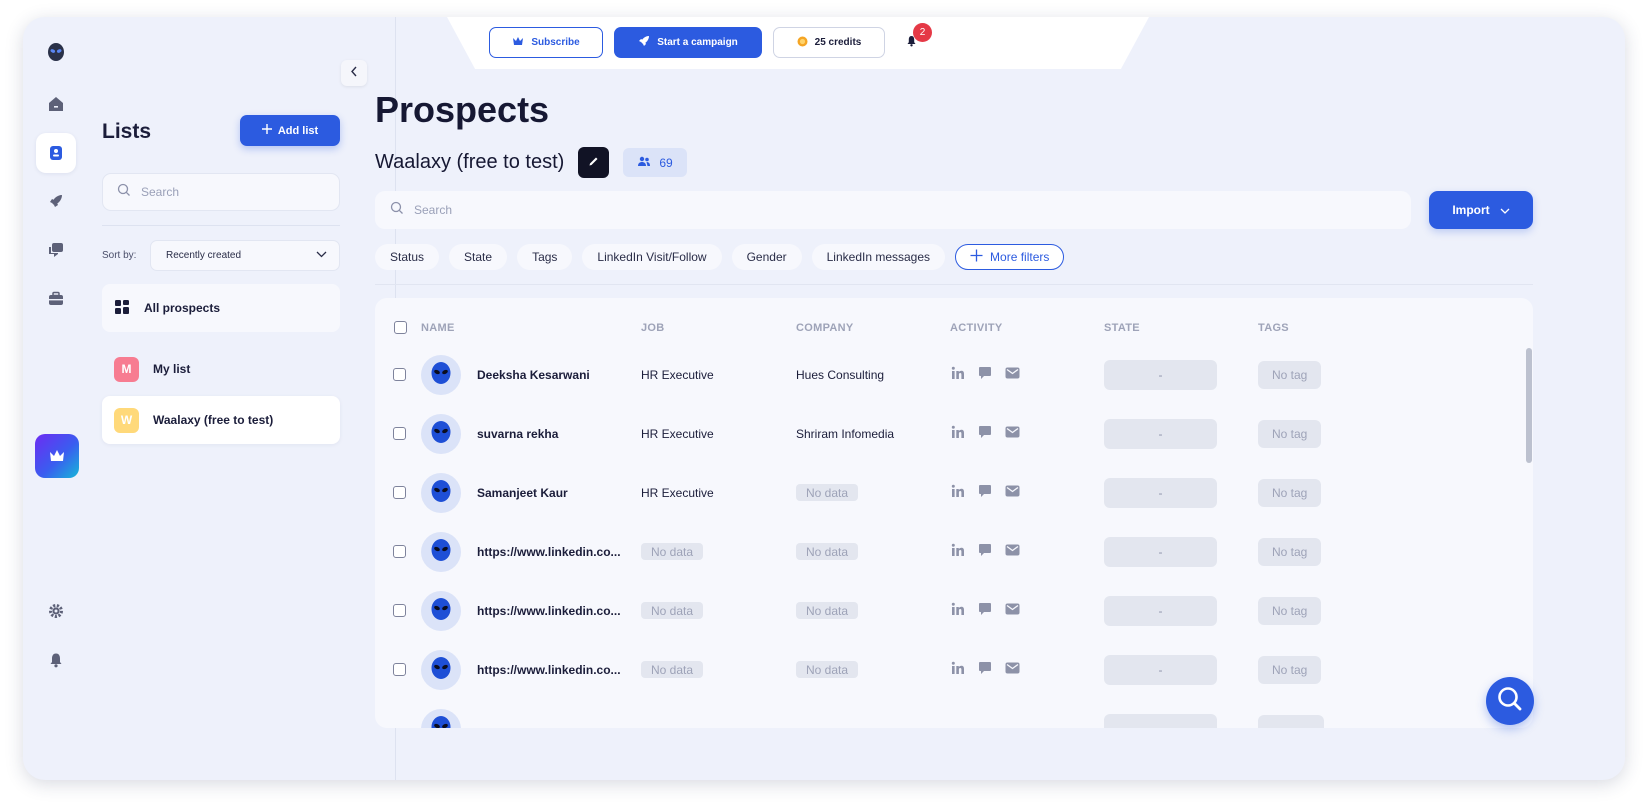 The width and height of the screenshot is (1648, 808). What do you see at coordinates (533, 375) in the screenshot?
I see `prospect-name: Deeksha Kesarwani` at bounding box center [533, 375].